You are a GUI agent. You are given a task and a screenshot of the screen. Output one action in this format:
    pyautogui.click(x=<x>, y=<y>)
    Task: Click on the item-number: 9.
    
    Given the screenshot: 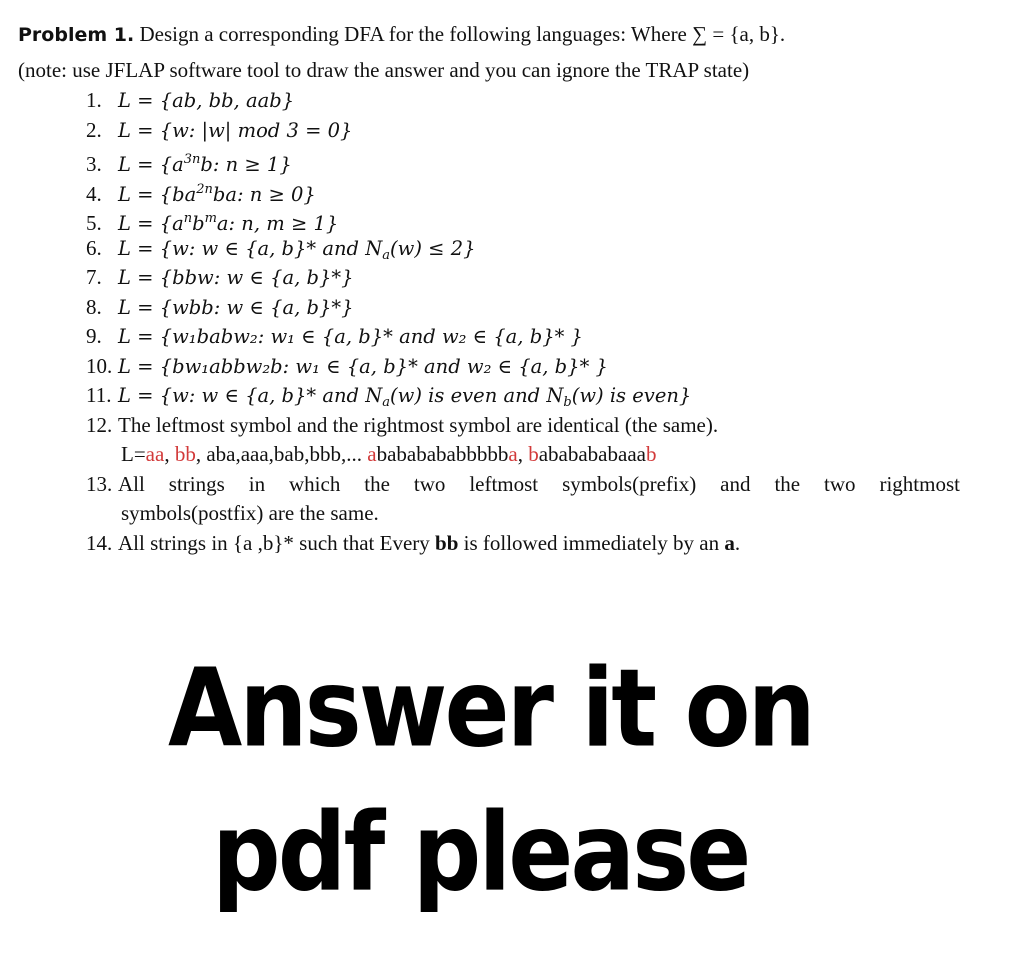 What is the action you would take?
    pyautogui.click(x=94, y=336)
    